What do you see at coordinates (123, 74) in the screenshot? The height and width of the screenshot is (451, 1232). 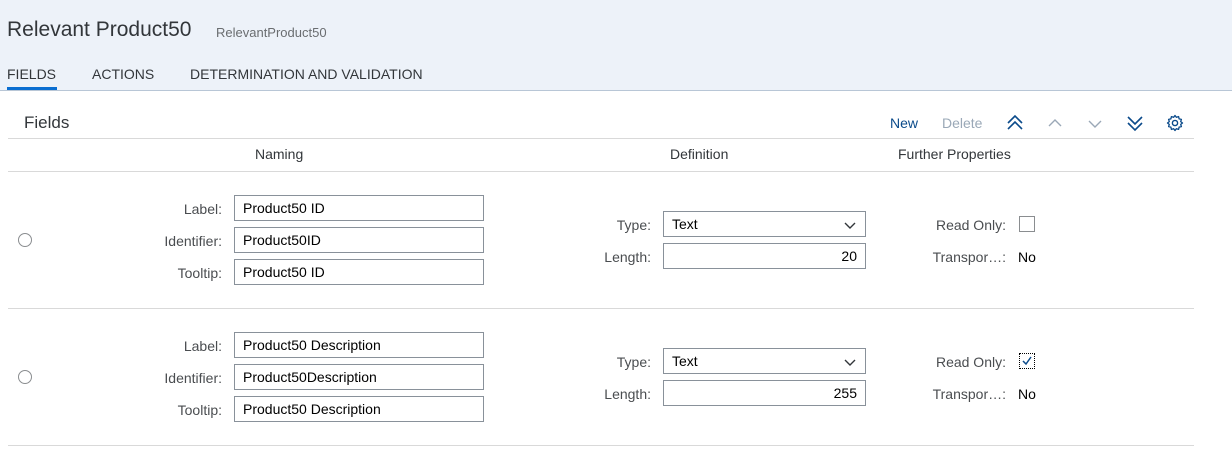 I see `tab-actions: ACTIONS` at bounding box center [123, 74].